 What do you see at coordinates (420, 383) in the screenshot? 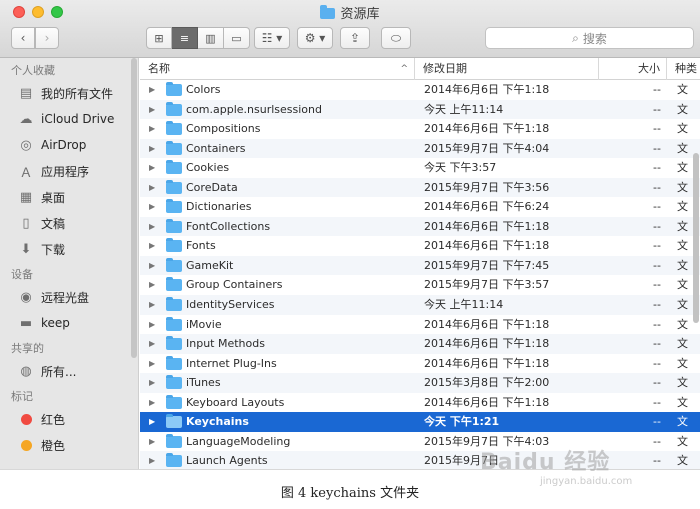
I see `table-row: ▶ iTunes 2015年3月8日 下午2:00 -- 文` at bounding box center [420, 383].